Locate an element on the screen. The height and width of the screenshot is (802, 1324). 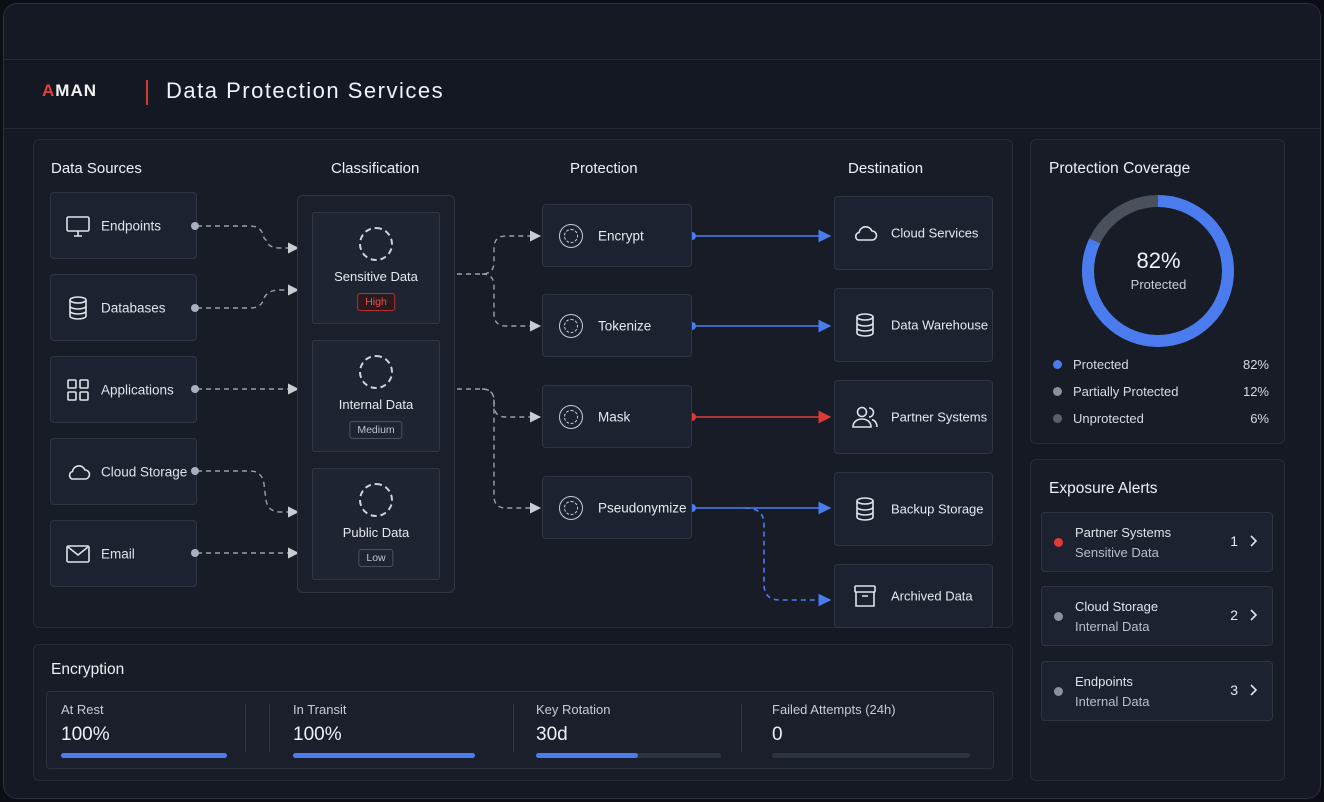
class-internal-data: Internal Data Medium is located at coordinates (376, 396).